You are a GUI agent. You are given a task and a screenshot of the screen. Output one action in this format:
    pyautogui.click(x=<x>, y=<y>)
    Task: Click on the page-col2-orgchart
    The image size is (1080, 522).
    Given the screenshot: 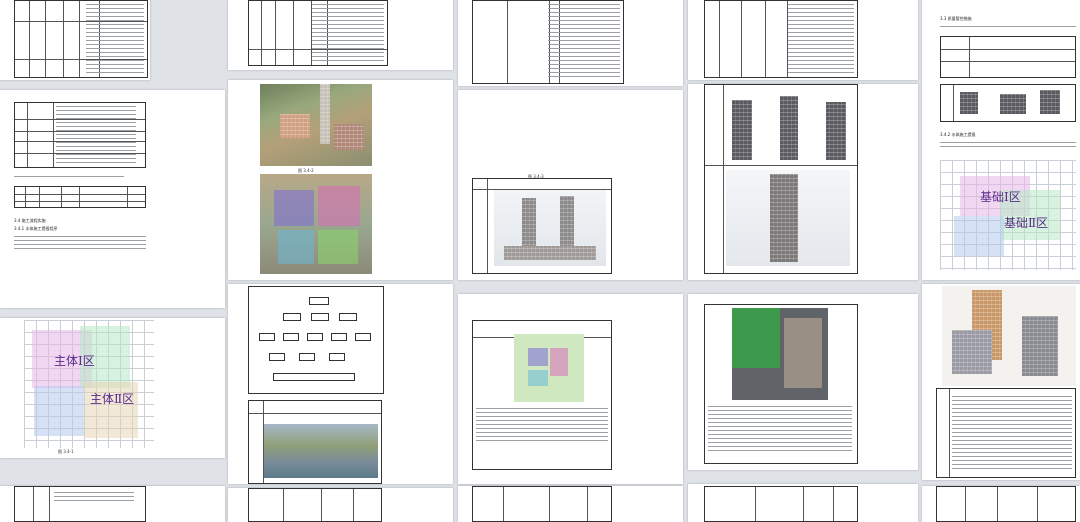 What is the action you would take?
    pyautogui.click(x=340, y=384)
    